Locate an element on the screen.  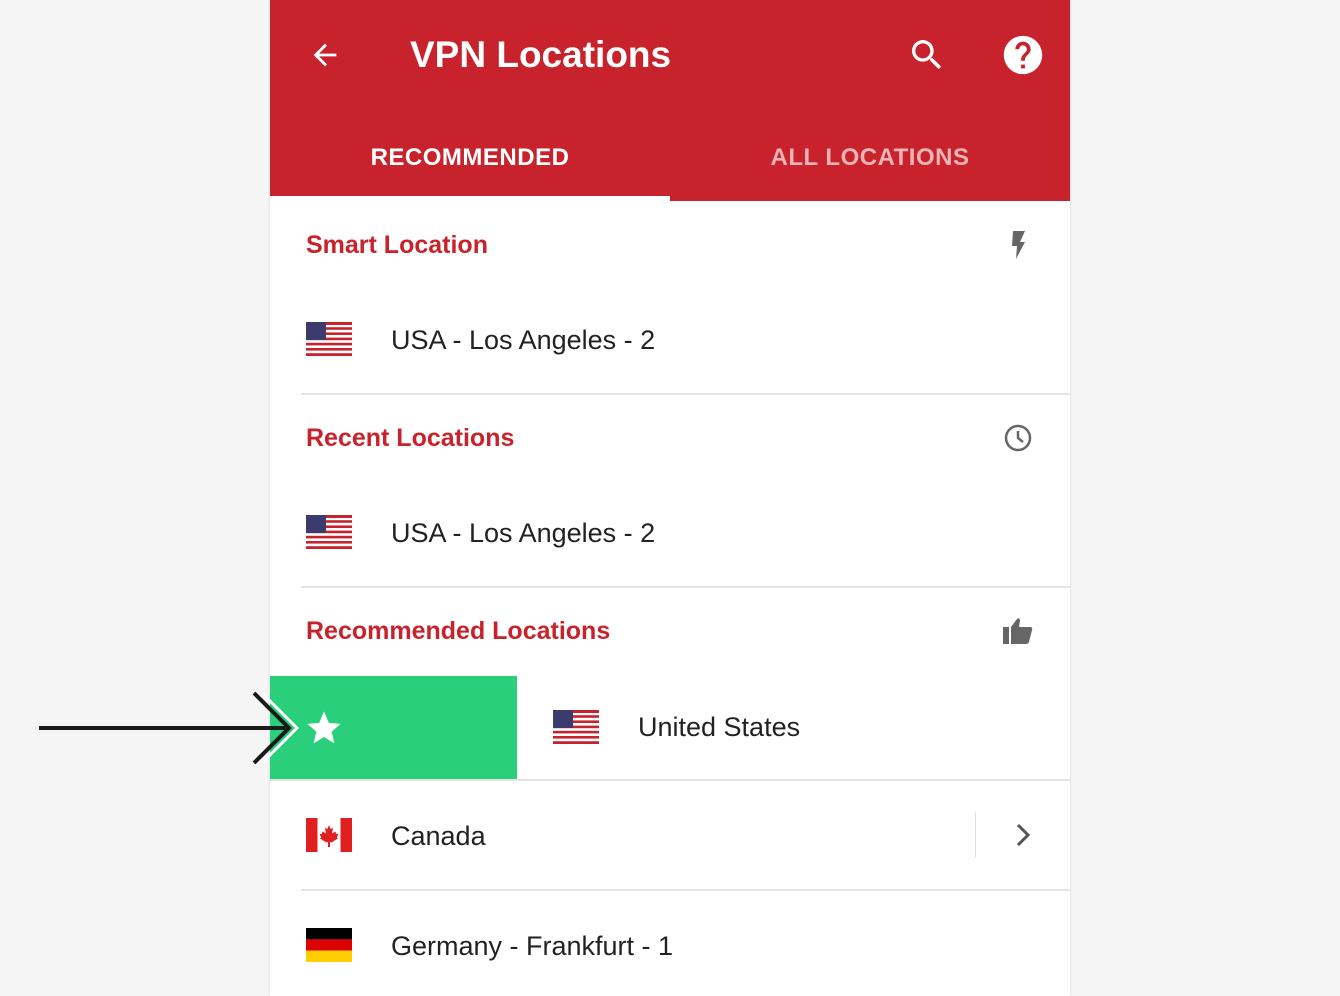
page-title: VPN Locations is located at coordinates (541, 54).